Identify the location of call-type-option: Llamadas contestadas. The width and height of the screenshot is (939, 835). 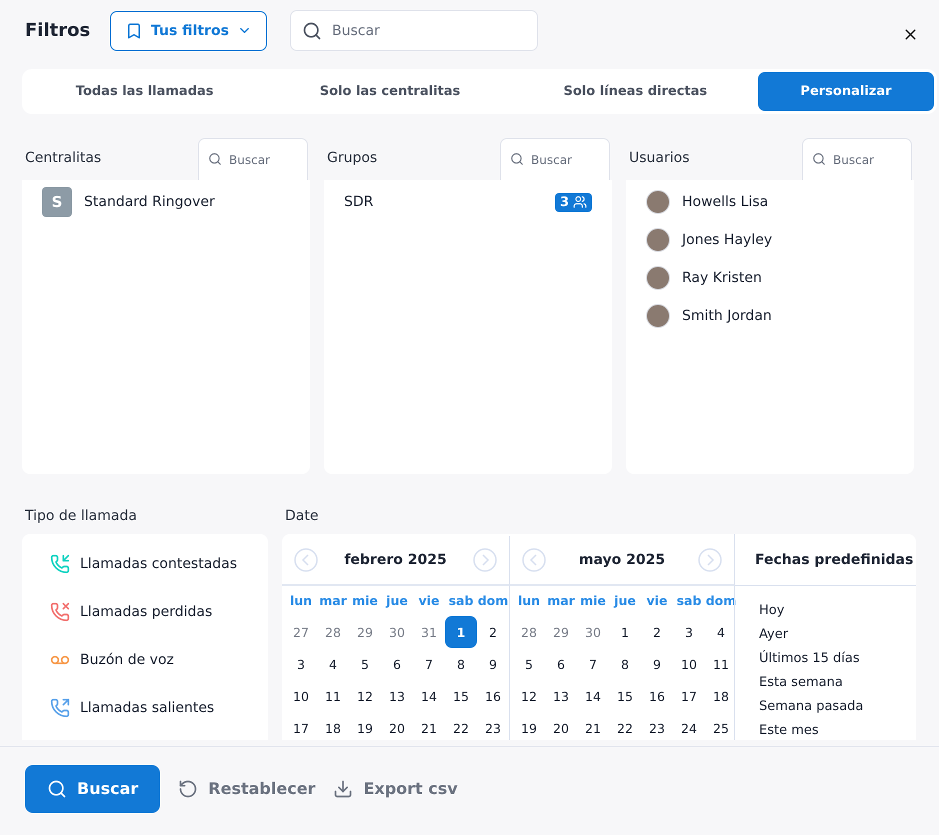
(159, 564).